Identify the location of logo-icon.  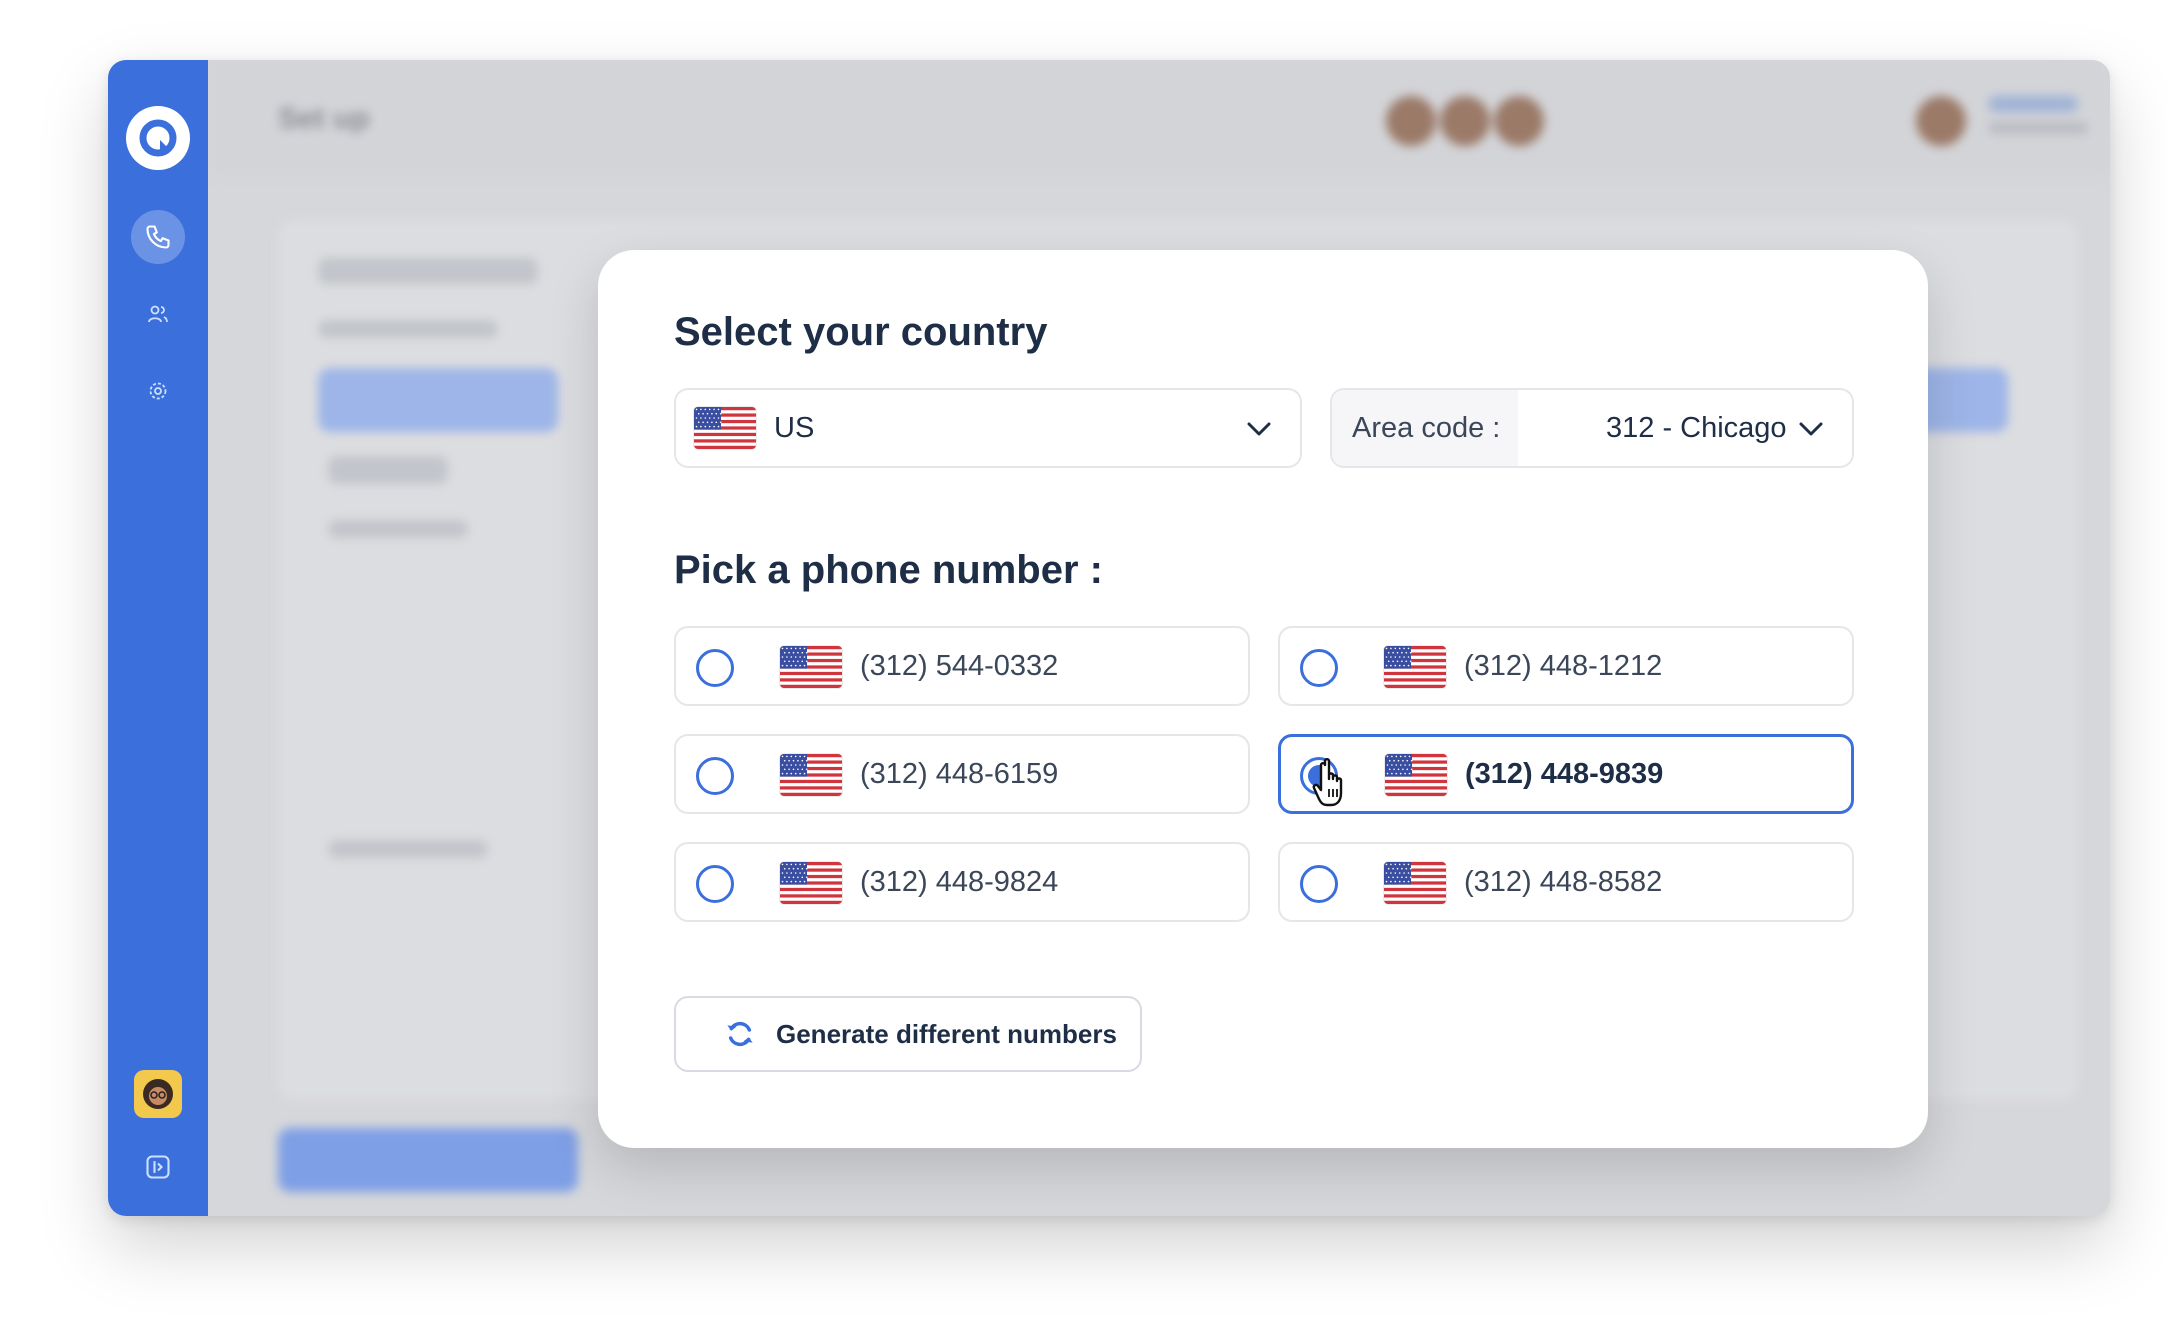
(158, 138).